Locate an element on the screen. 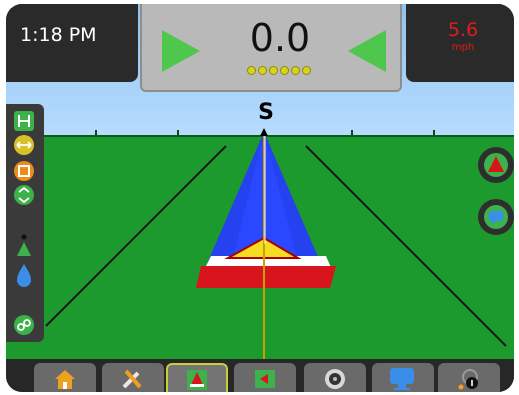 The width and height of the screenshot is (519, 395). guidance-view-button is located at coordinates (496, 165).